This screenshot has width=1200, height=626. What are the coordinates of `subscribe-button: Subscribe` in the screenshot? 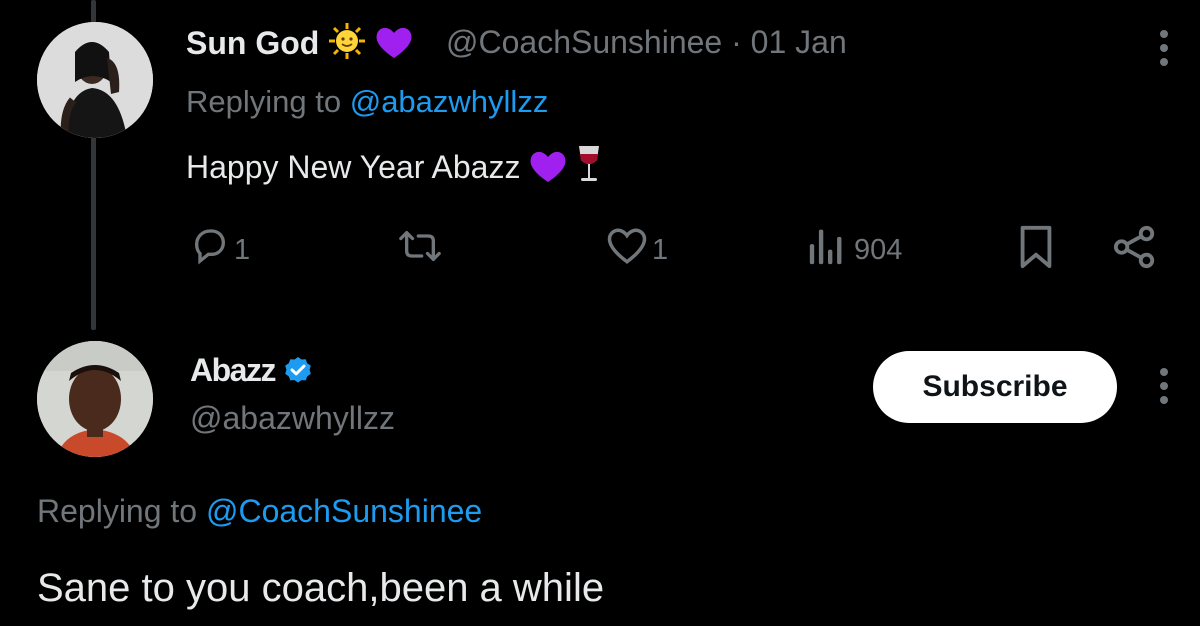 It's located at (995, 387).